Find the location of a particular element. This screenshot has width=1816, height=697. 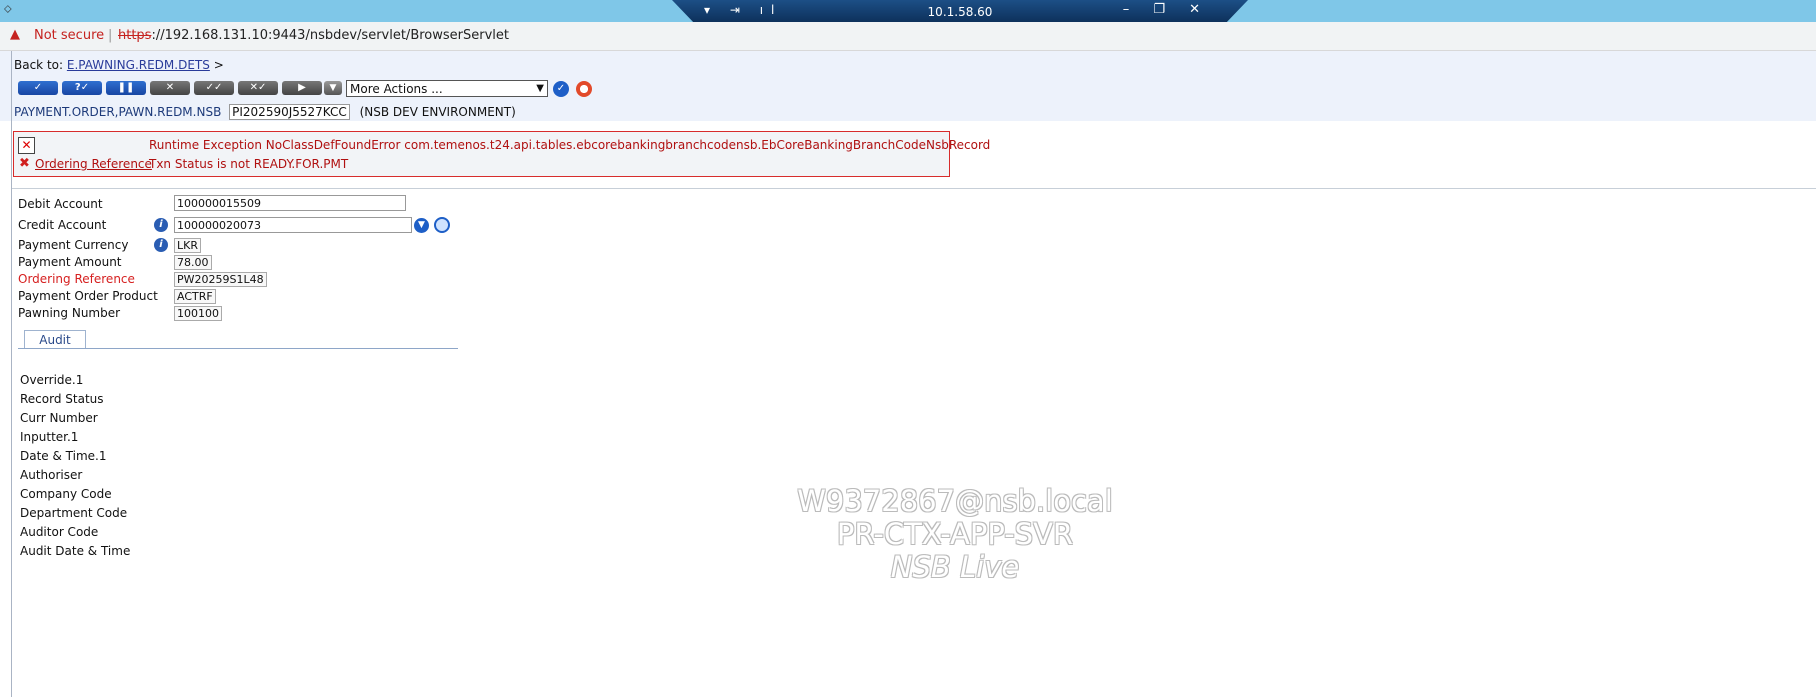

app-icon: ⬦ is located at coordinates (8, 8).